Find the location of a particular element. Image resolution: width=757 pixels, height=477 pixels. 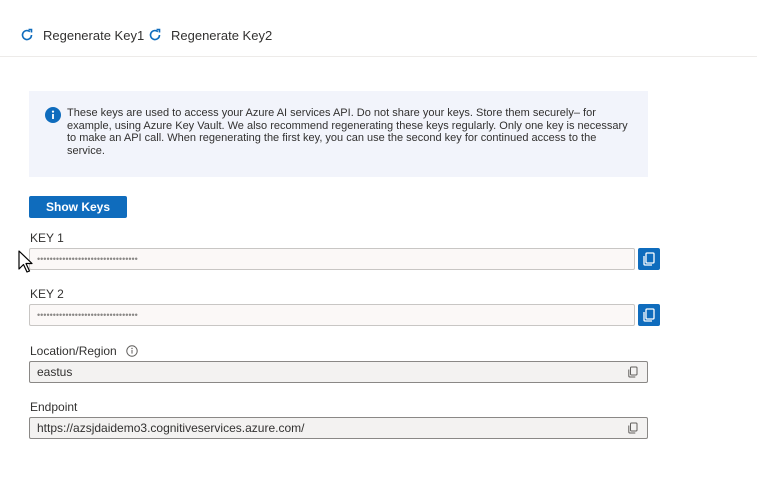

copy-key1-button is located at coordinates (649, 259).